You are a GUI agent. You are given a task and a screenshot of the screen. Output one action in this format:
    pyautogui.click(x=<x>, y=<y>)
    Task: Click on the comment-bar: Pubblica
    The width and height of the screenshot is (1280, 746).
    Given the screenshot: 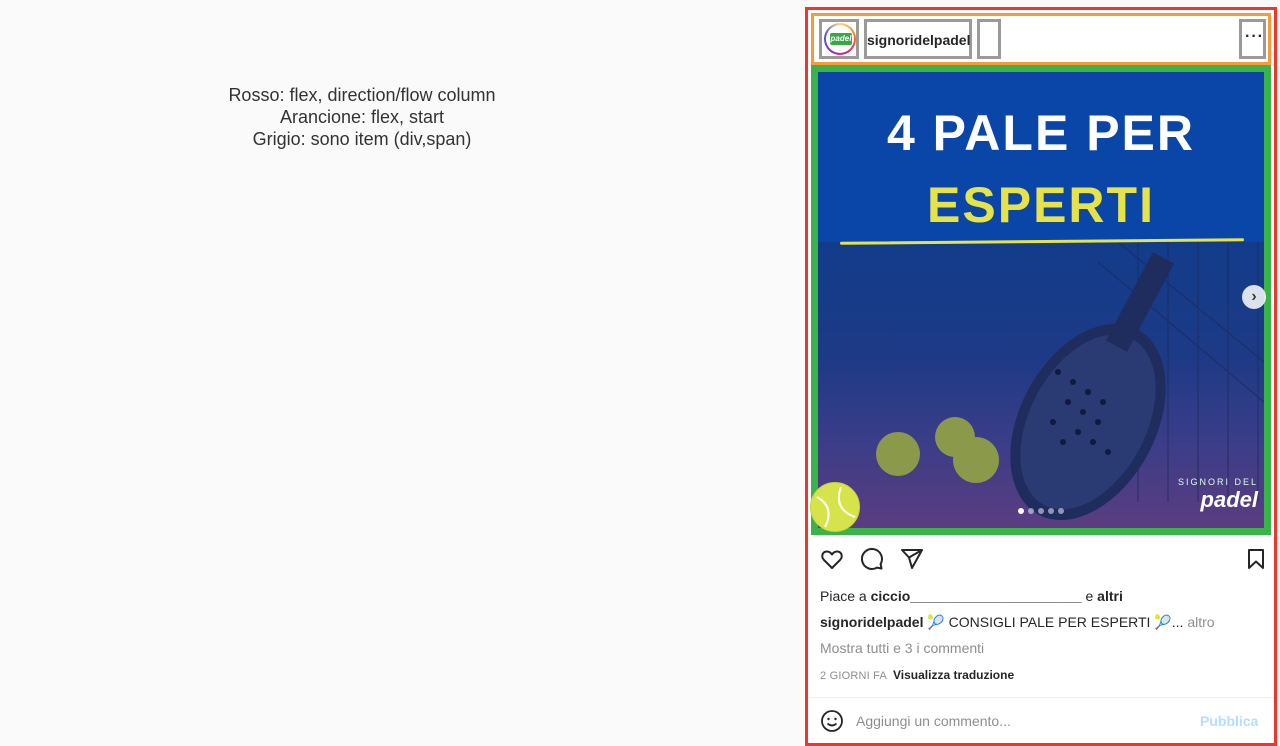 What is the action you would take?
    pyautogui.click(x=1041, y=720)
    